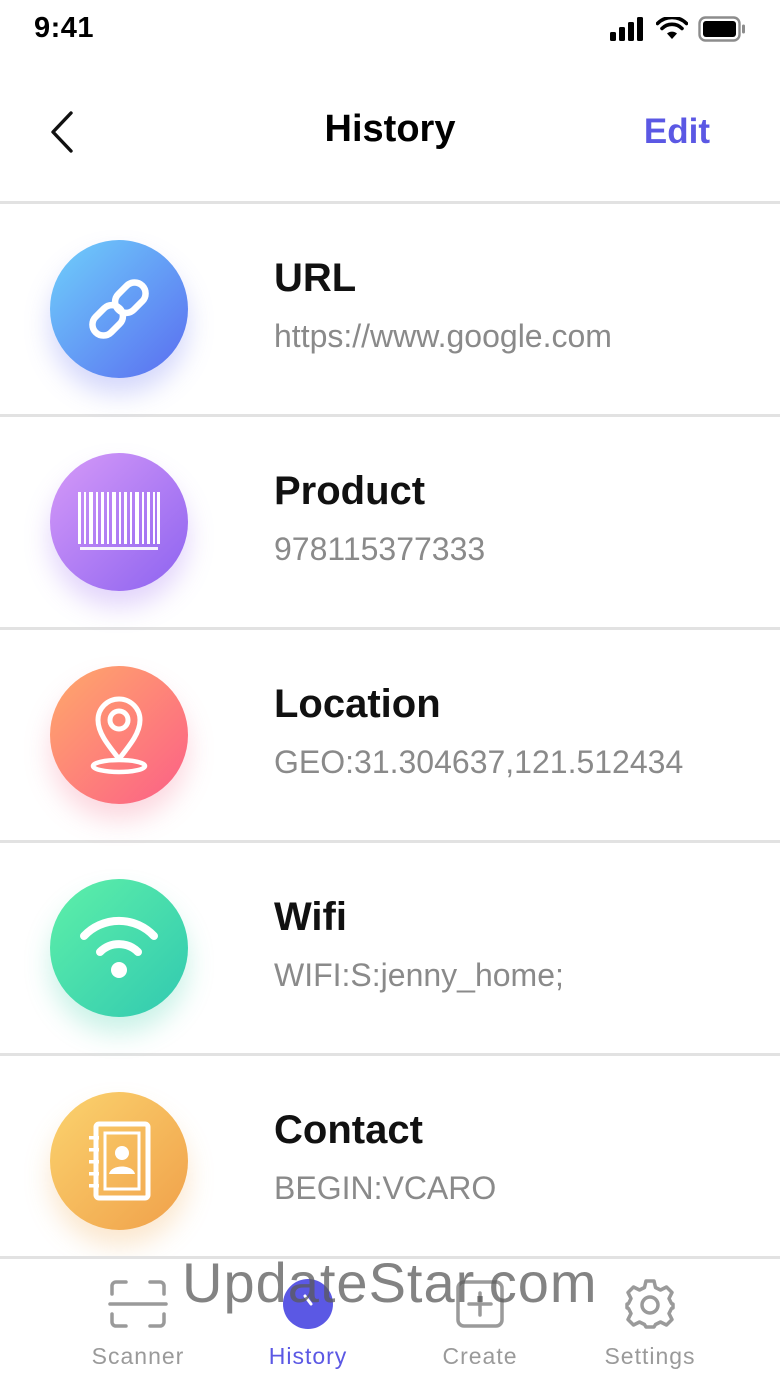 Image resolution: width=780 pixels, height=1387 pixels. I want to click on status-bar: 9:41, so click(390, 30).